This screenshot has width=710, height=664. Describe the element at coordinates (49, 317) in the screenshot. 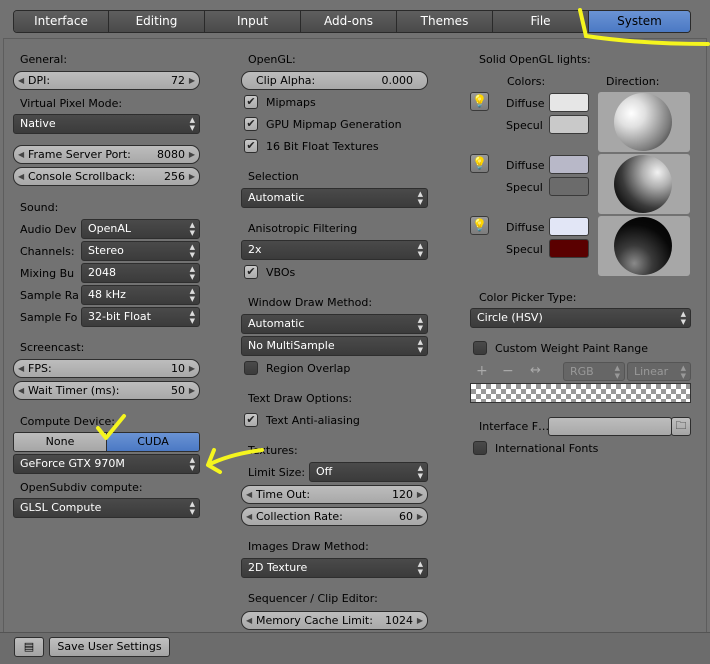

I see `sample-format-label: Sample Fo` at that location.